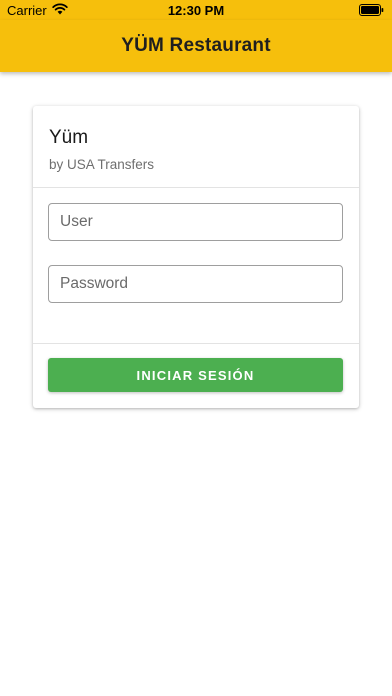 This screenshot has height=696, width=392. I want to click on app-bar: YÜM Restaurant, so click(196, 46).